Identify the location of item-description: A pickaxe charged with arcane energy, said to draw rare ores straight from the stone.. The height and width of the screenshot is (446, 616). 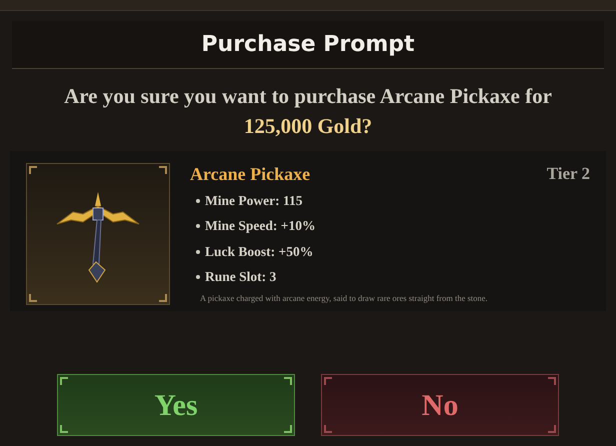
(344, 298).